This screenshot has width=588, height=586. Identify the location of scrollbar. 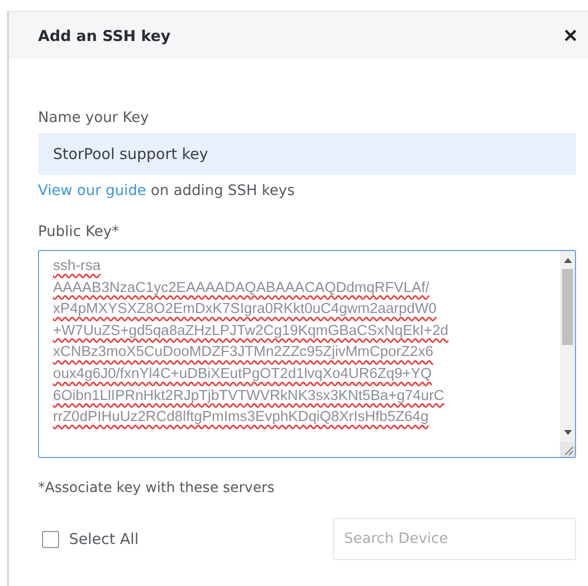
(567, 354).